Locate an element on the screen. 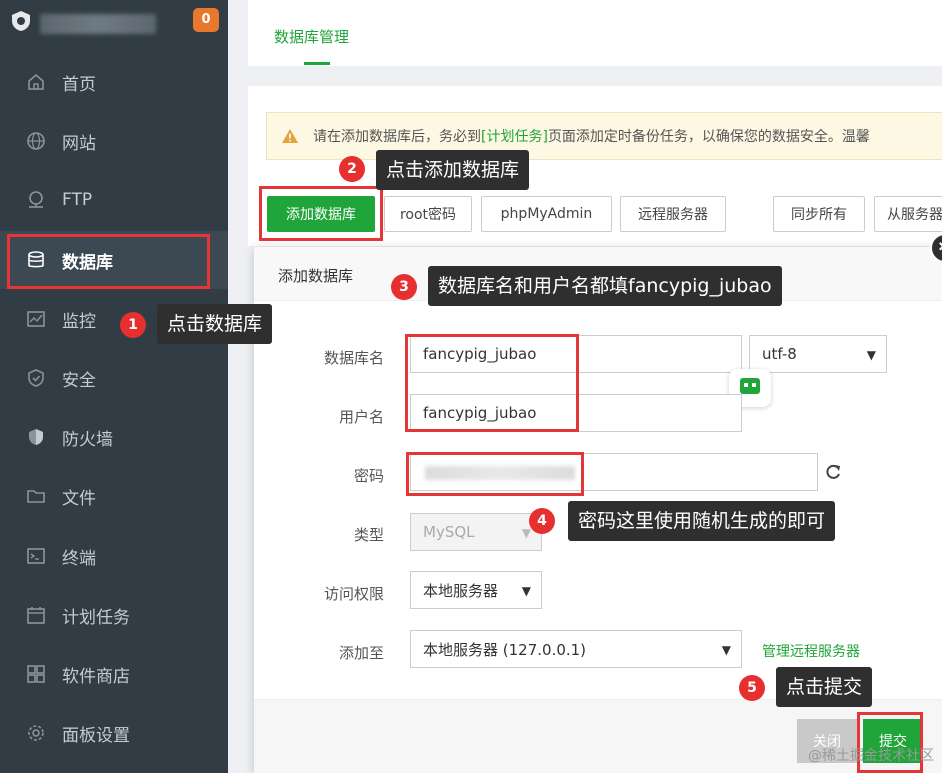  main-tabbar: 数据库管理 is located at coordinates (595, 33).